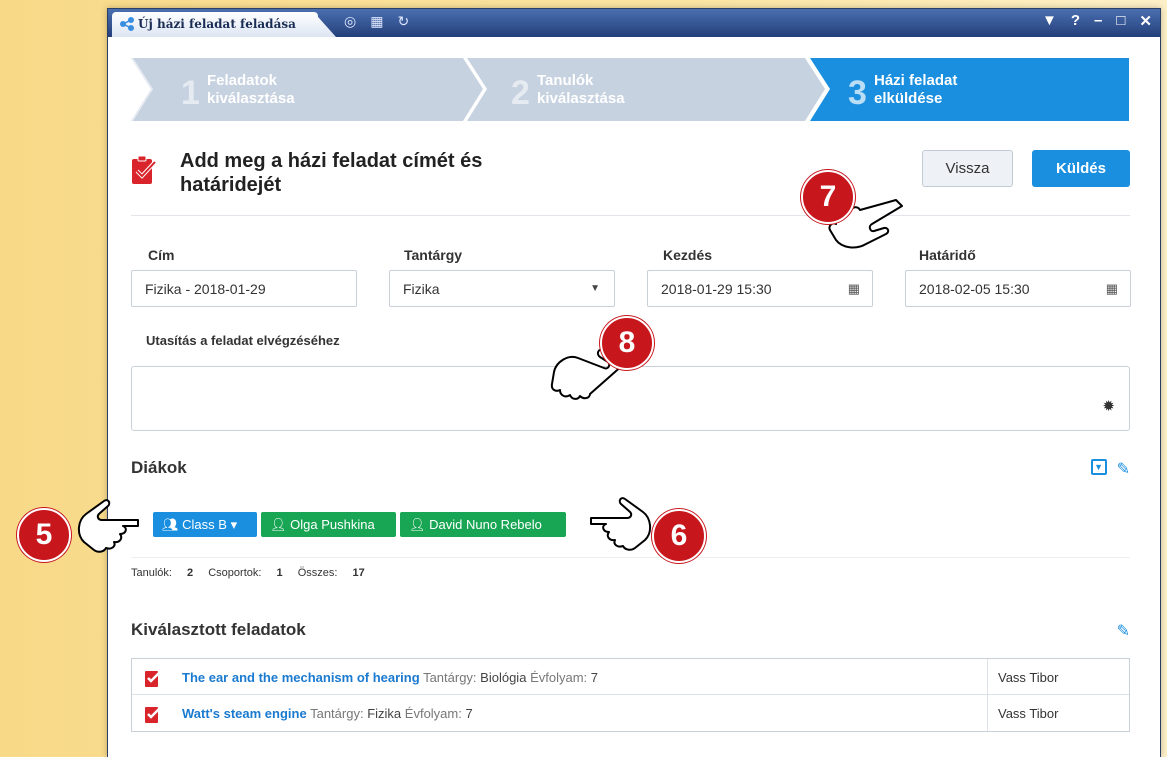 This screenshot has height=757, width=1167. What do you see at coordinates (403, 21) in the screenshot?
I see `refresh-icon: ↻` at bounding box center [403, 21].